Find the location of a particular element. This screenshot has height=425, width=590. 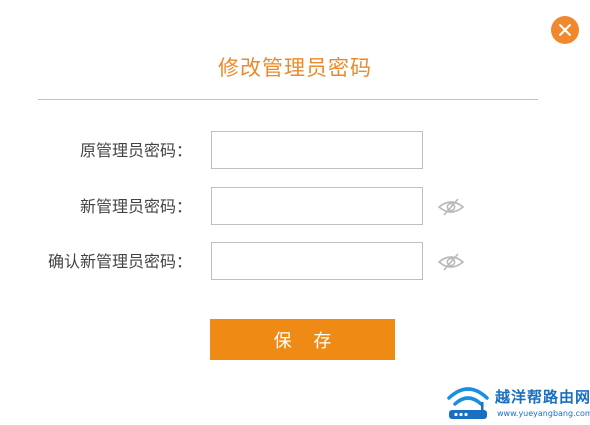

confirm-password-input is located at coordinates (317, 261).